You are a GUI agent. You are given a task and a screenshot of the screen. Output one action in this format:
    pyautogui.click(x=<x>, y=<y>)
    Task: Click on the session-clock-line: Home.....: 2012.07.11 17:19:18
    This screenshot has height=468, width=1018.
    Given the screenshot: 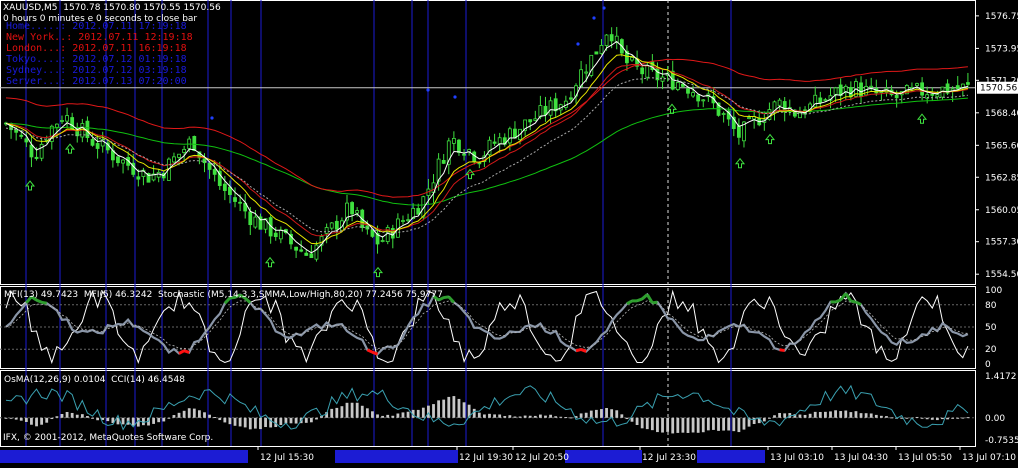 What is the action you would take?
    pyautogui.click(x=96, y=26)
    